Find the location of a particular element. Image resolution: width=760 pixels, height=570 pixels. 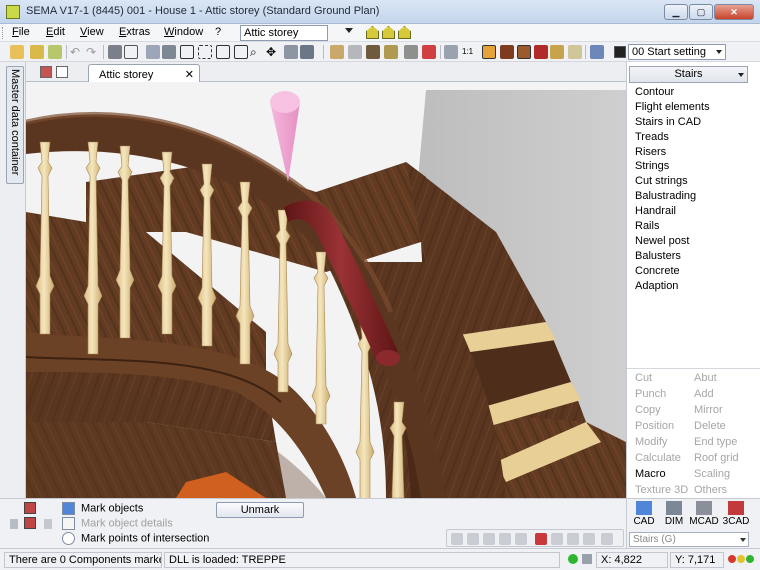

menu-edit: Edit is located at coordinates (55, 32).